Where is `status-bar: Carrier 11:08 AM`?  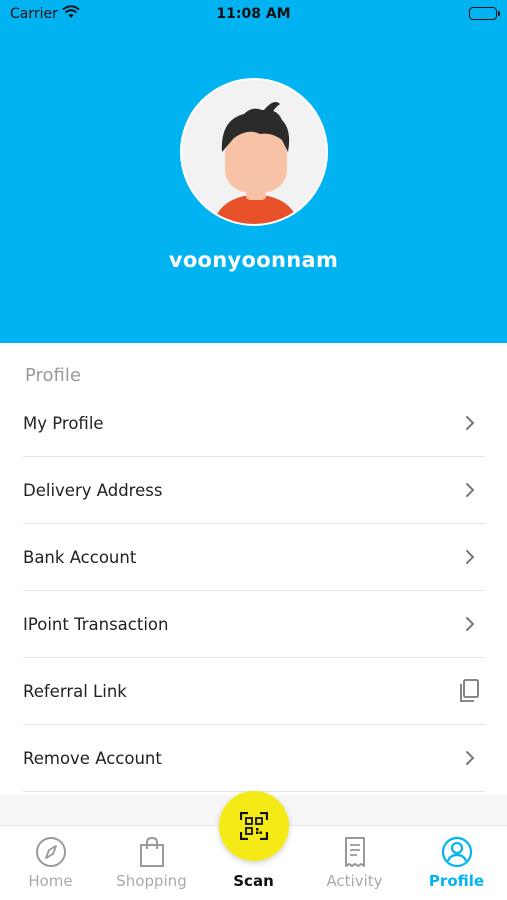
status-bar: Carrier 11:08 AM is located at coordinates (253, 15).